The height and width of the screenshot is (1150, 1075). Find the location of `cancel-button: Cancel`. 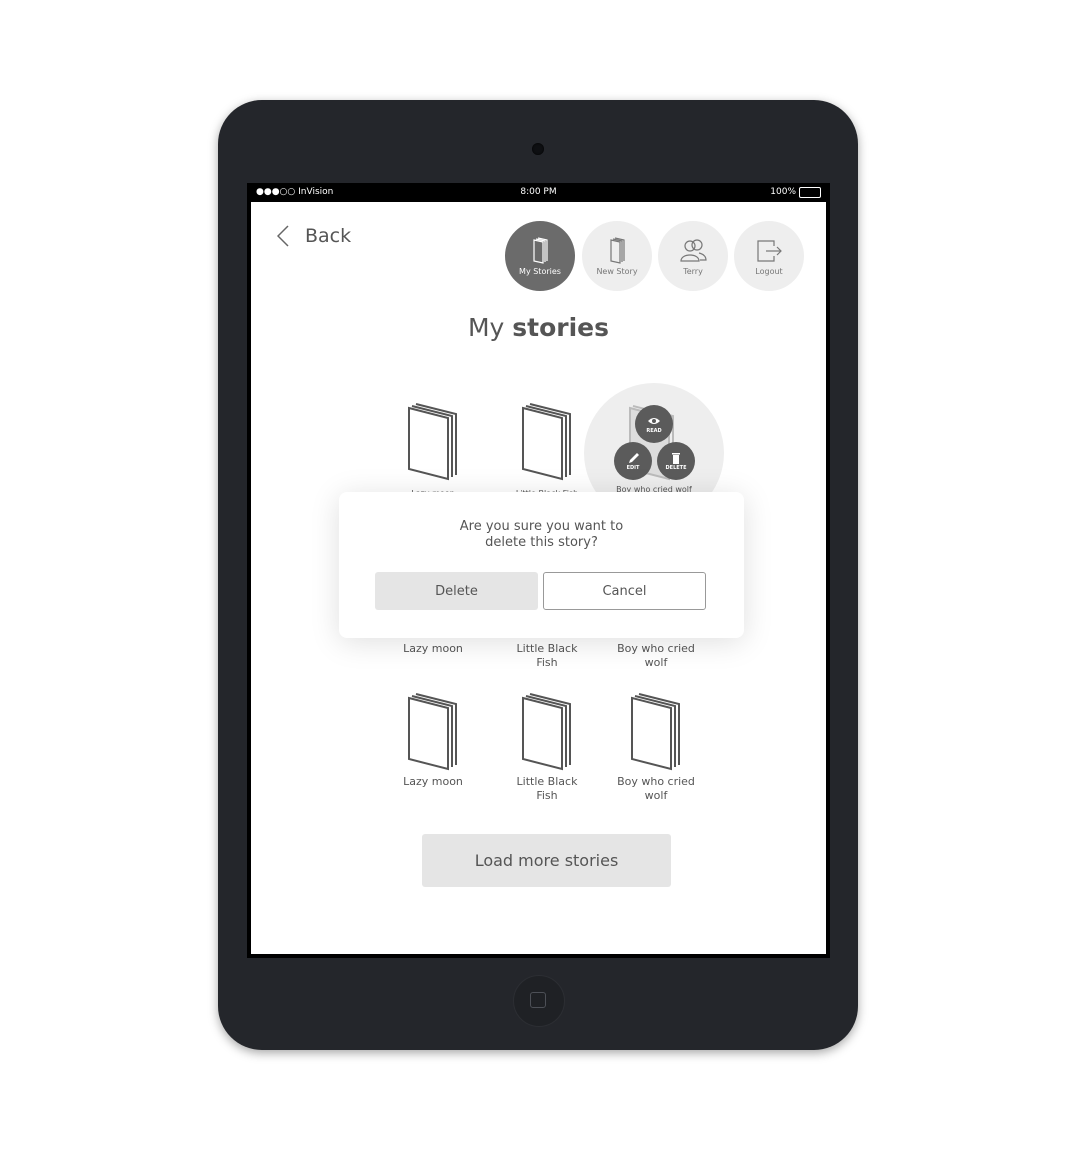

cancel-button: Cancel is located at coordinates (624, 591).